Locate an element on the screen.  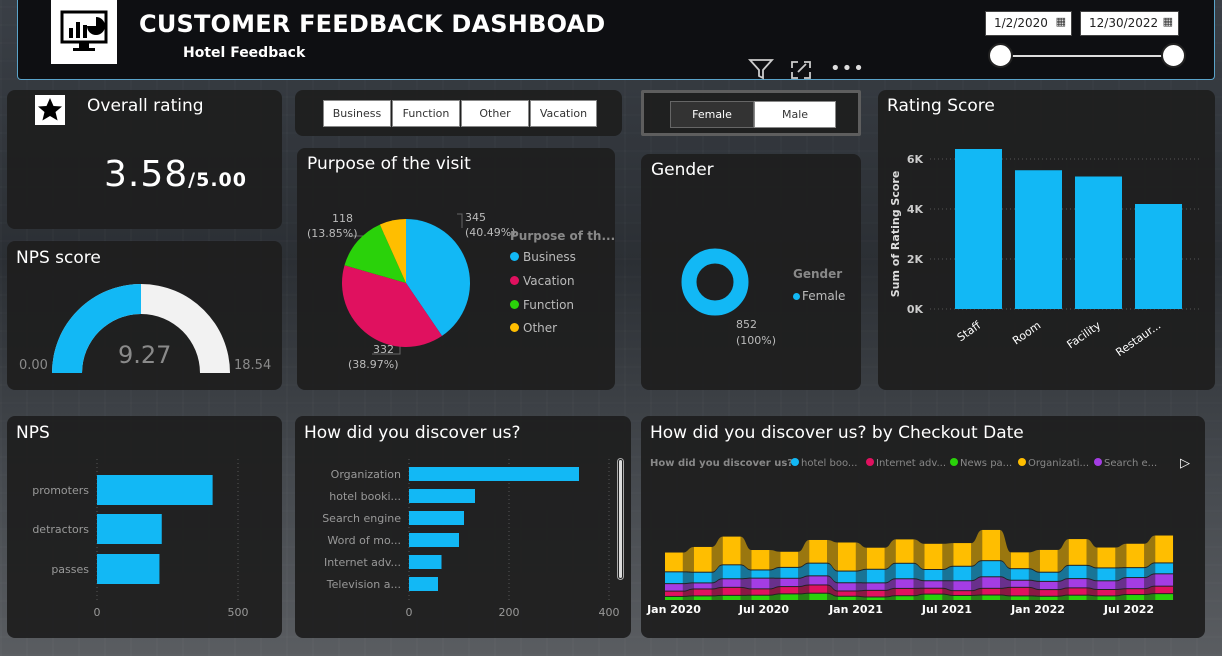
end-date-input: 12/30/2022 ▦ is located at coordinates (1129, 23).